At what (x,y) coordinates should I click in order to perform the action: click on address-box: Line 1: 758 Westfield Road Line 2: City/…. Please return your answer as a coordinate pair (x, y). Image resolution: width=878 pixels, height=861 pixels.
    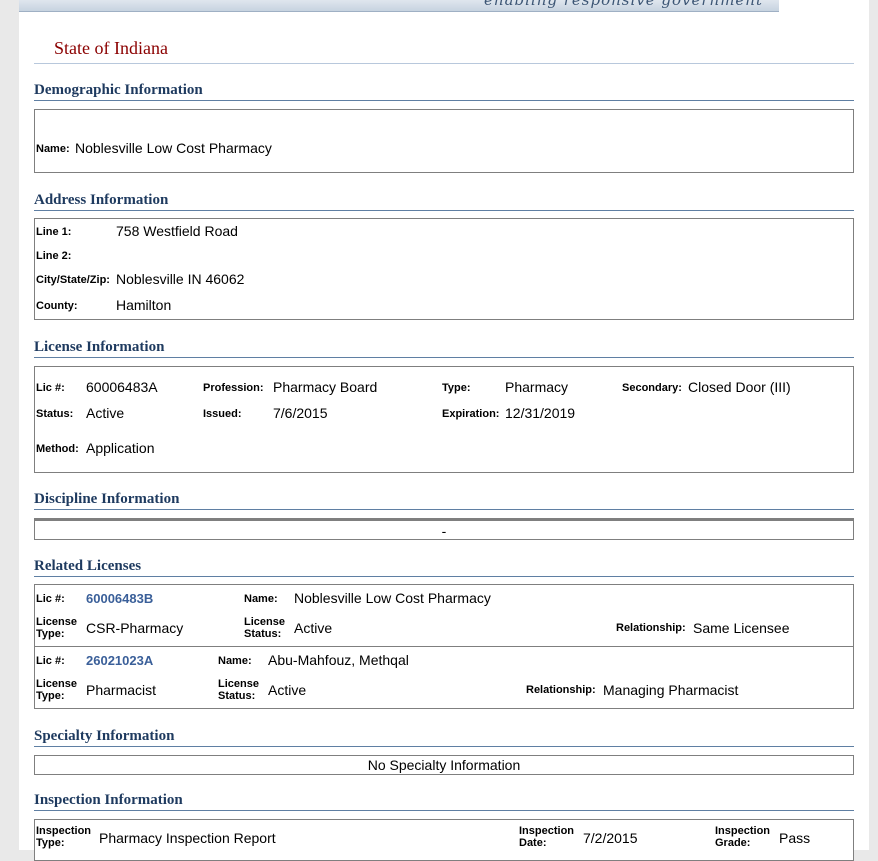
    Looking at the image, I should click on (444, 269).